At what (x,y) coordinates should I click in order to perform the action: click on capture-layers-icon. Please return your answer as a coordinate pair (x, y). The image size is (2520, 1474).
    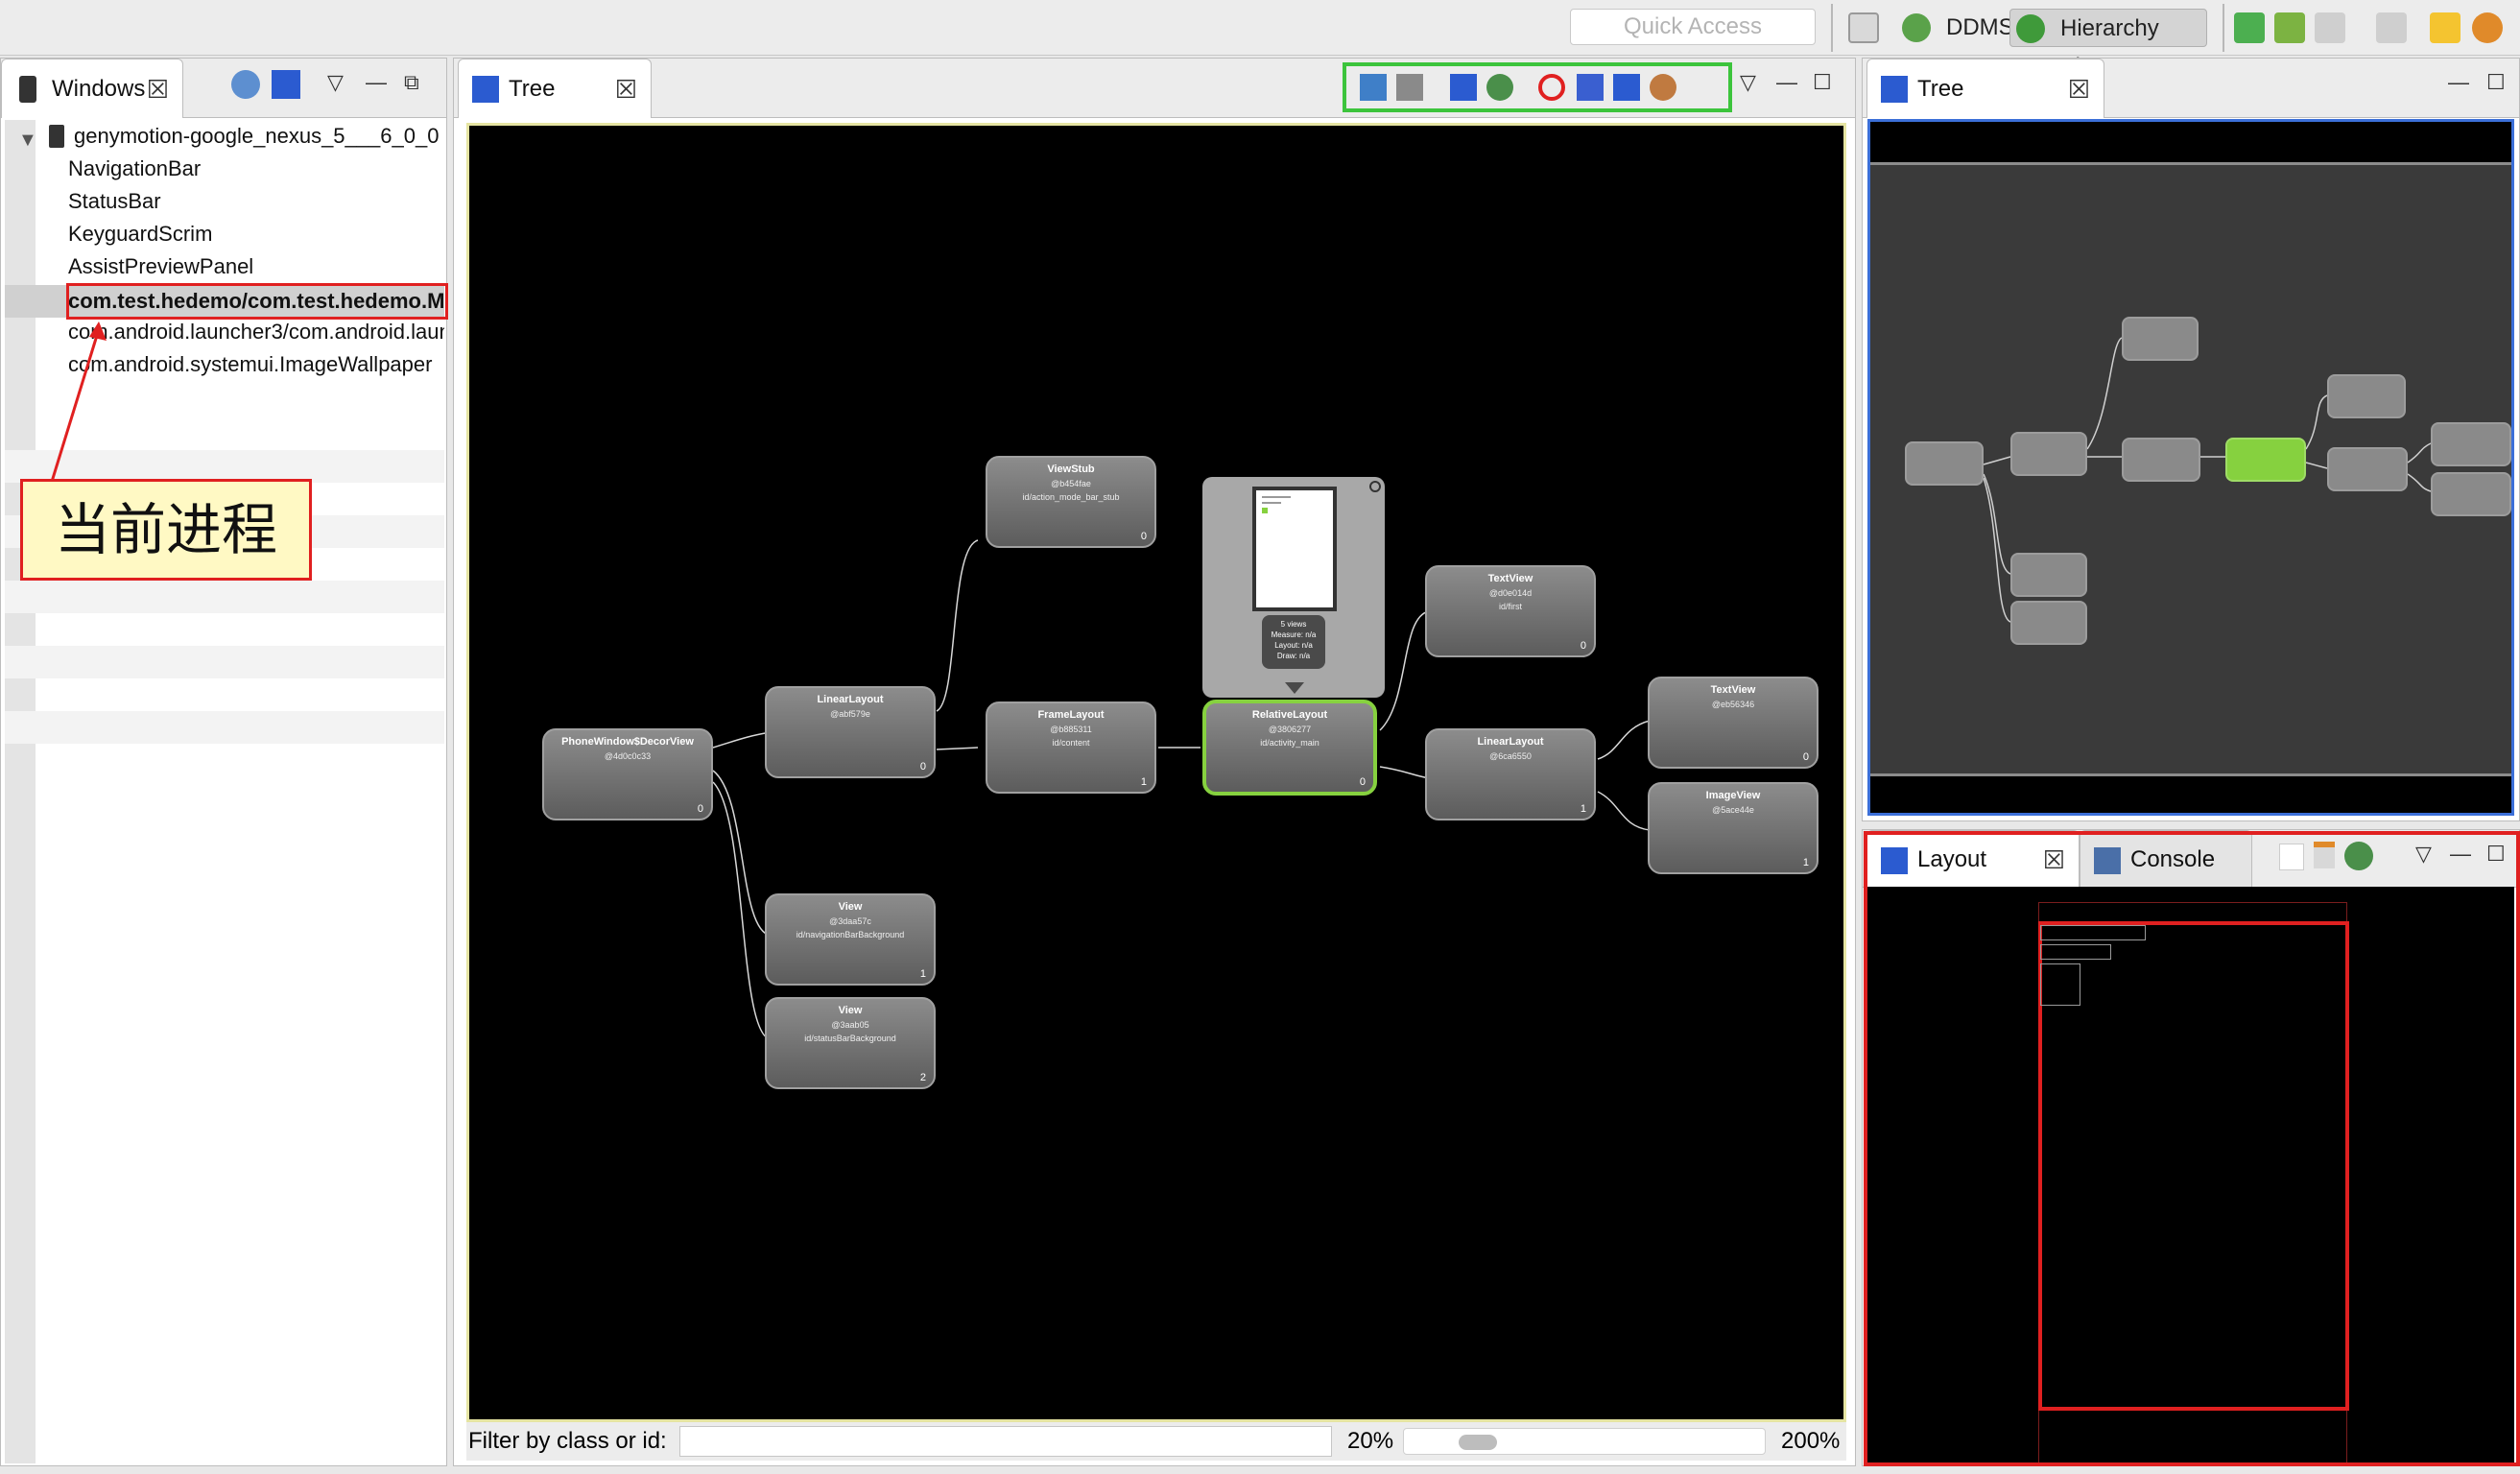
    Looking at the image, I should click on (1410, 87).